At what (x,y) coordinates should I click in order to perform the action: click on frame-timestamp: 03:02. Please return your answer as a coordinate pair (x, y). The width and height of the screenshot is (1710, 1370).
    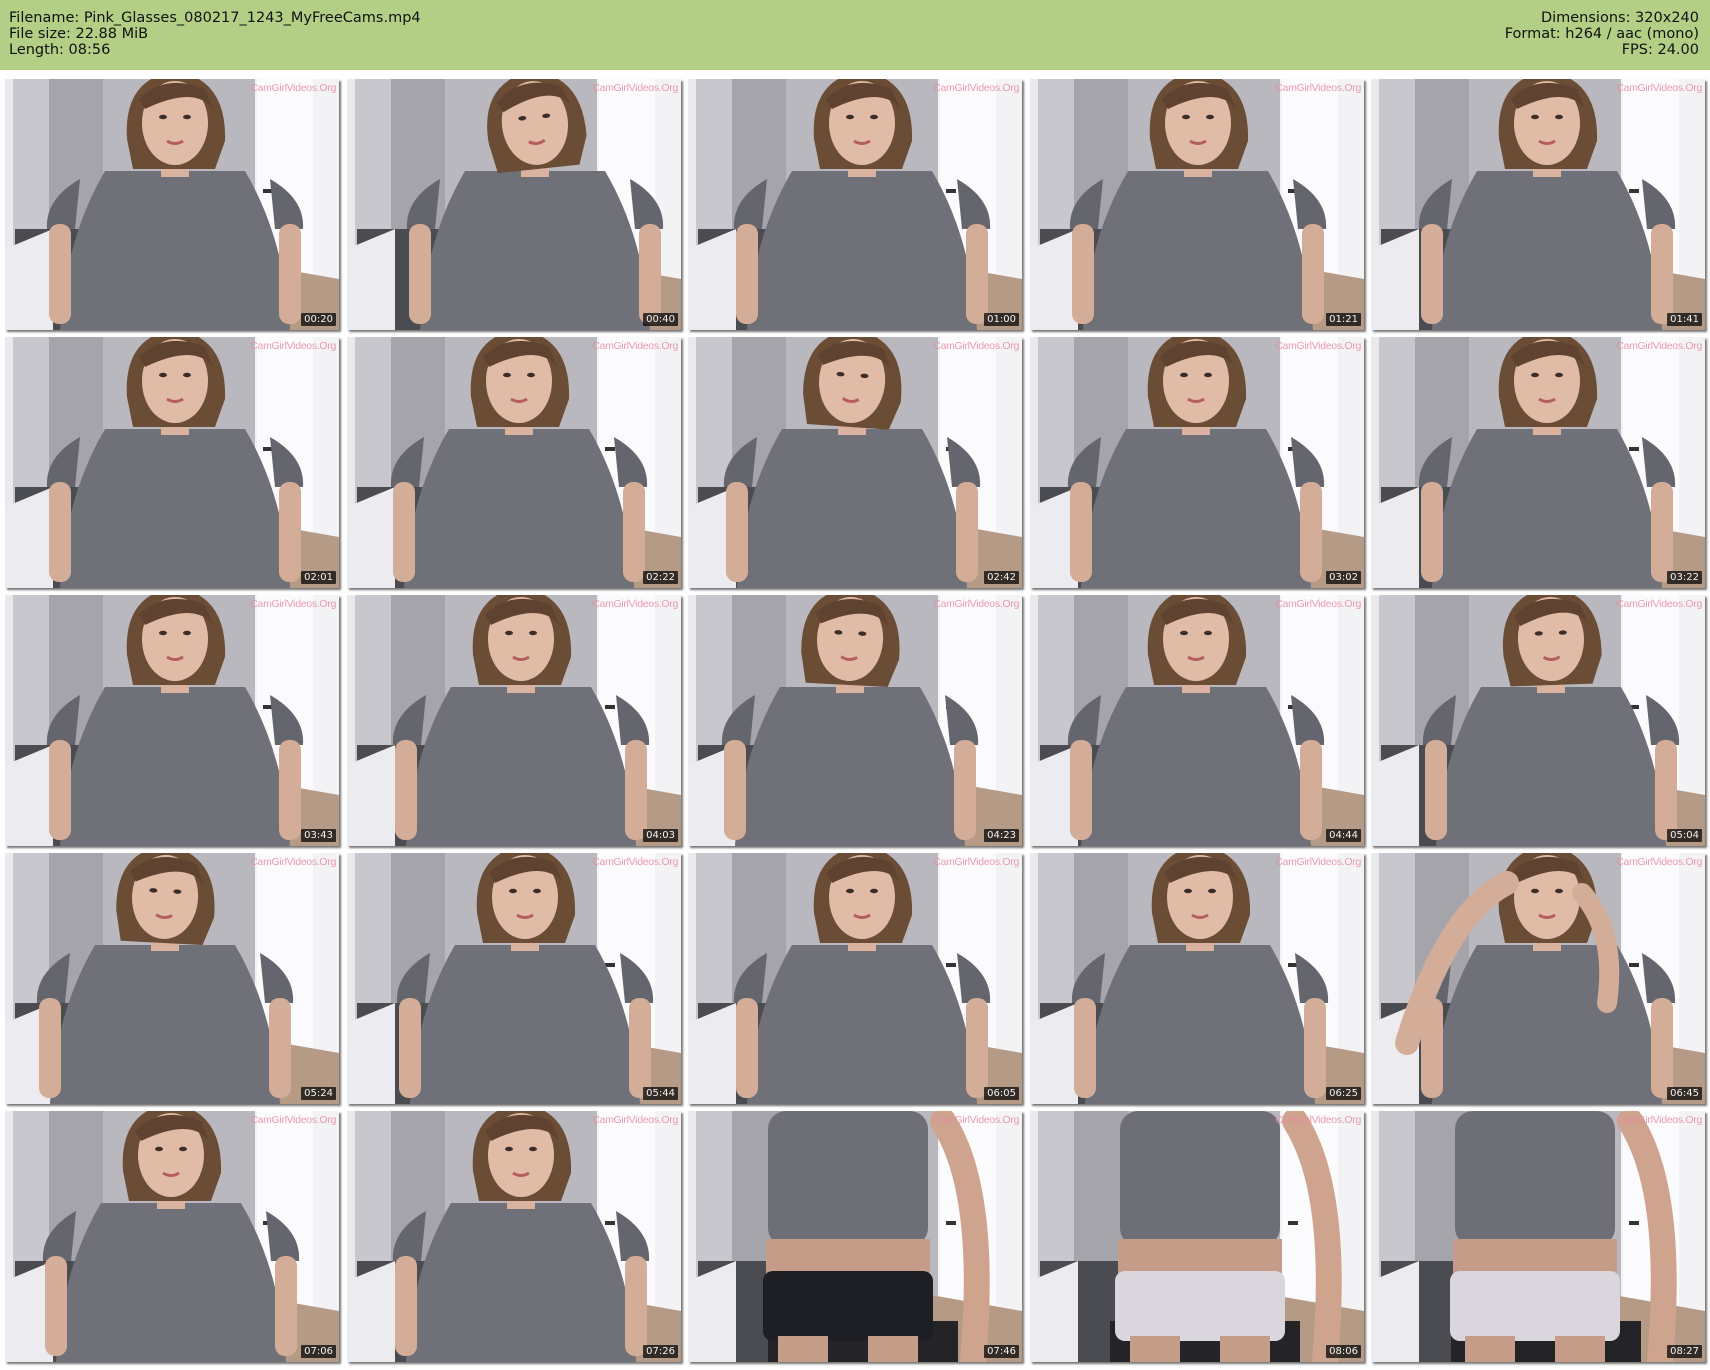
    Looking at the image, I should click on (1343, 577).